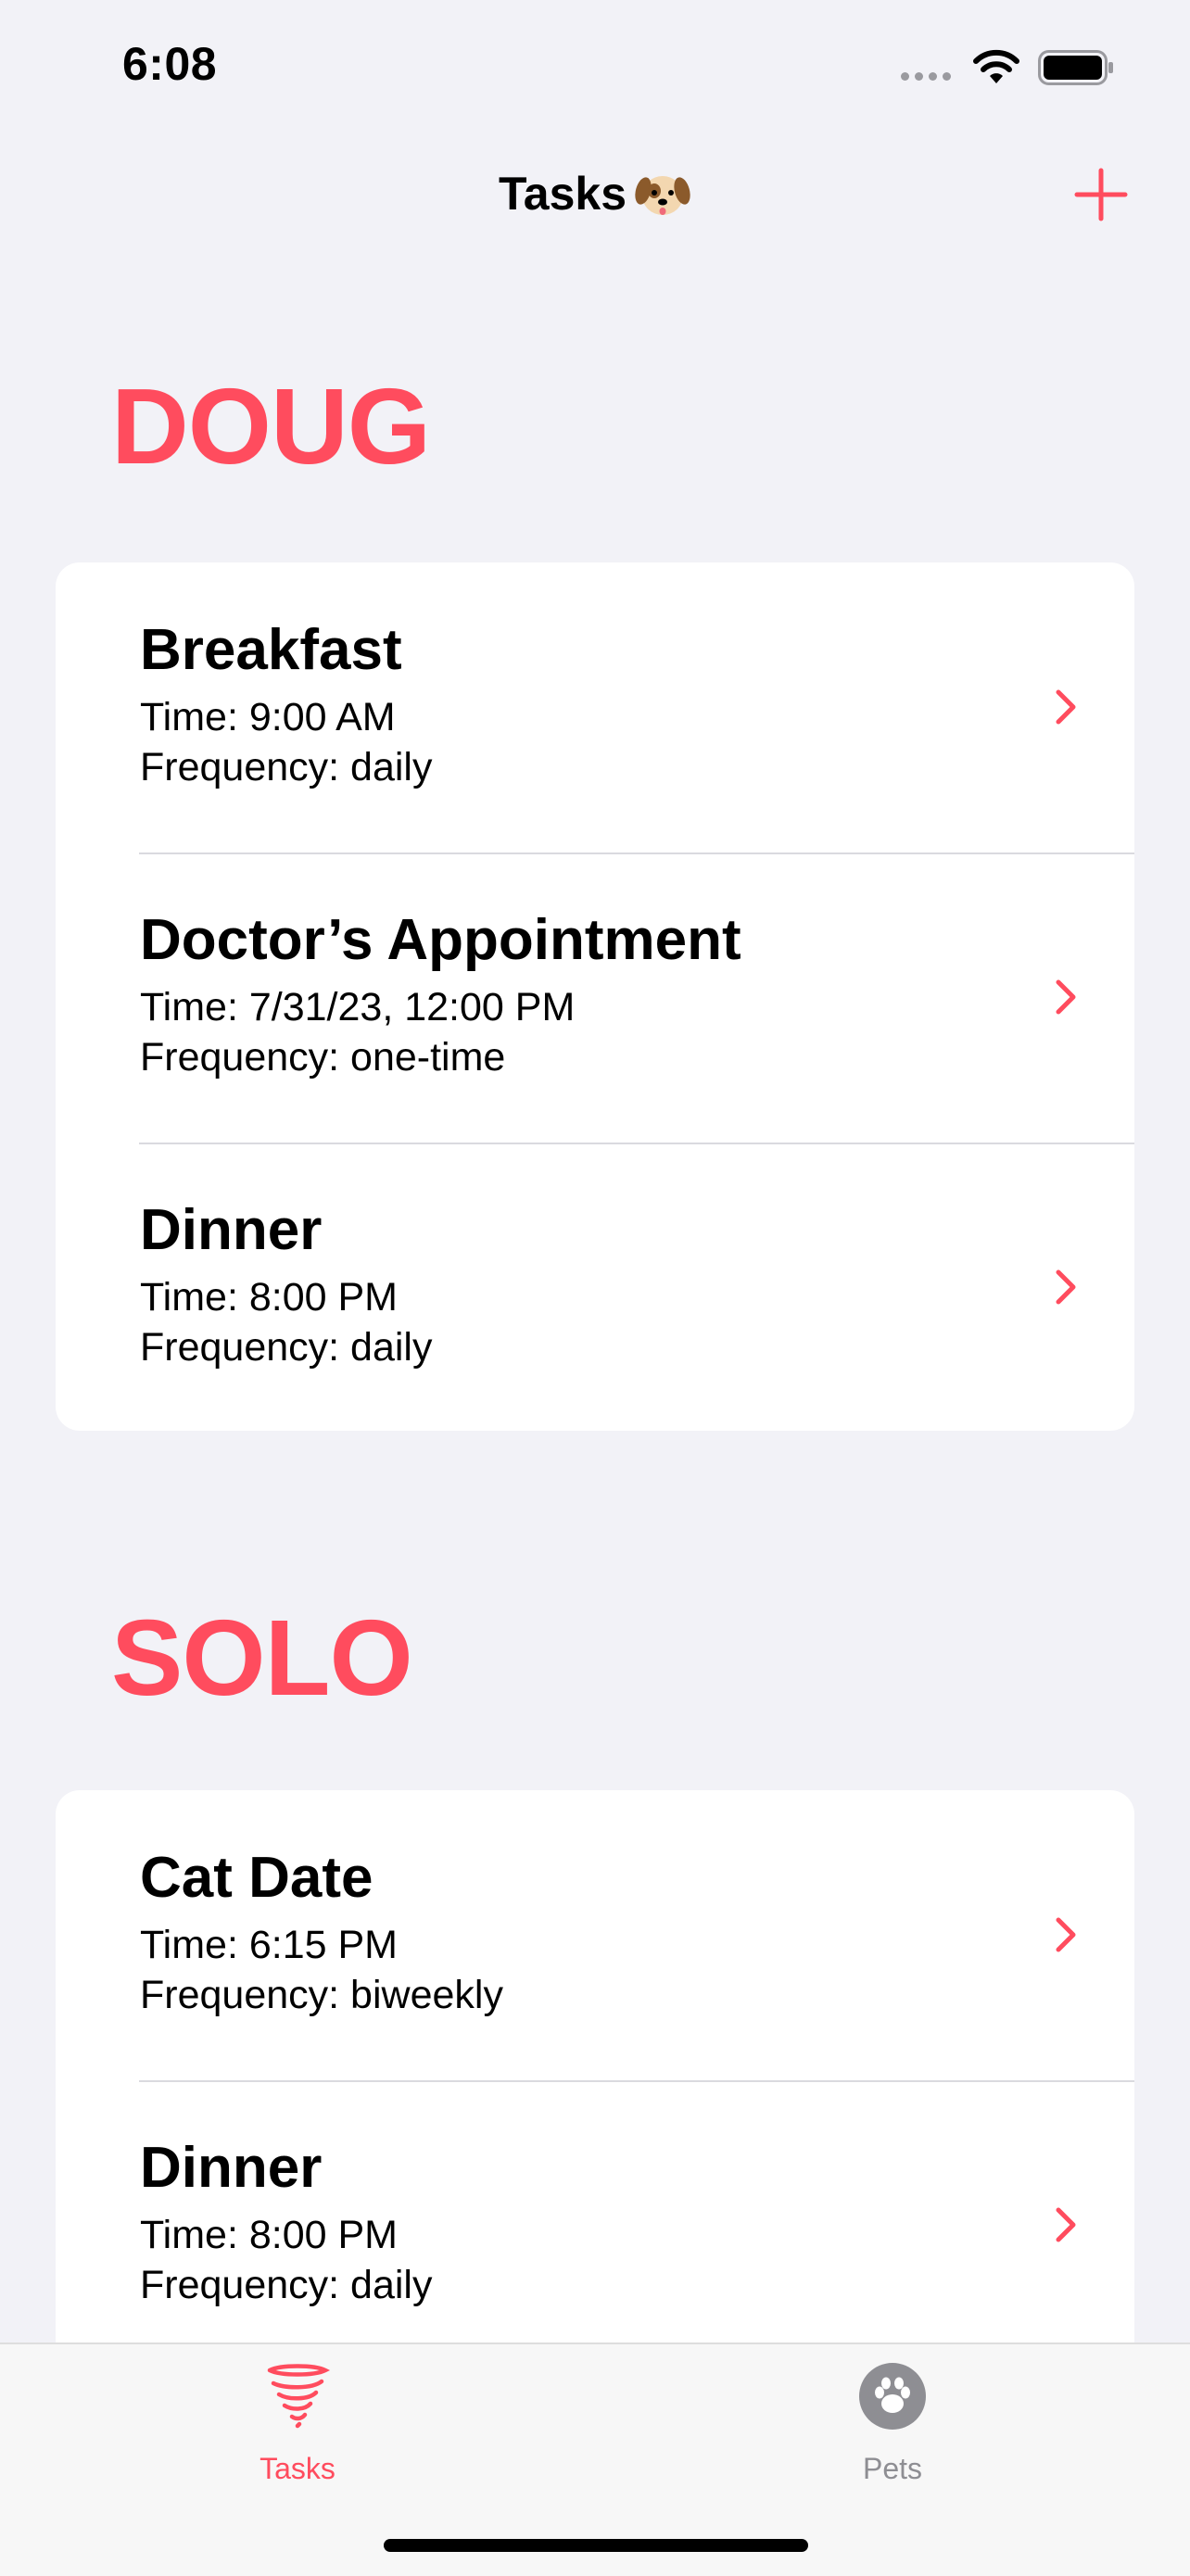 The width and height of the screenshot is (1190, 2576). I want to click on section-title-solo: SOLO, so click(262, 1657).